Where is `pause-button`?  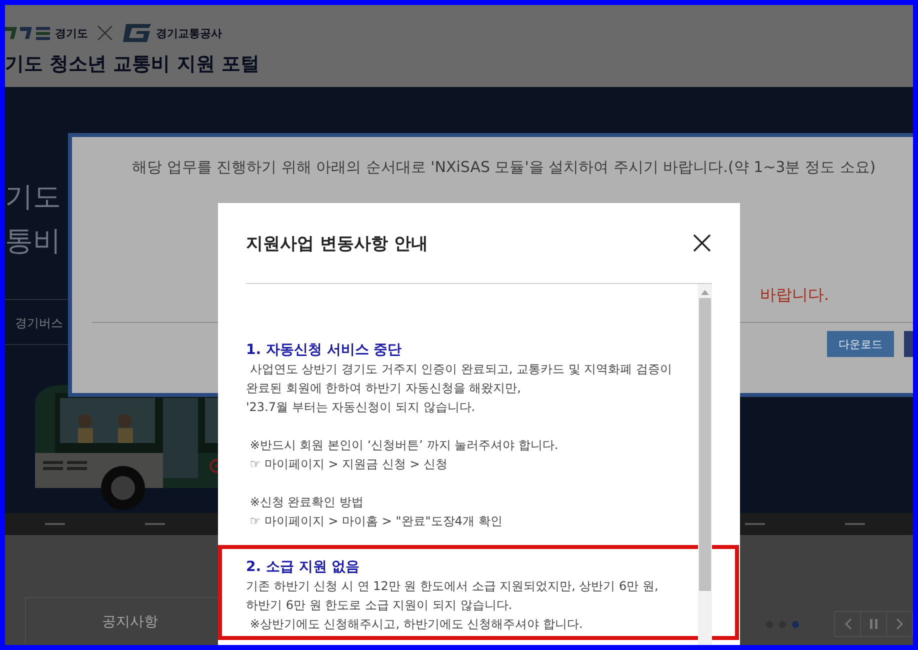
pause-button is located at coordinates (873, 624).